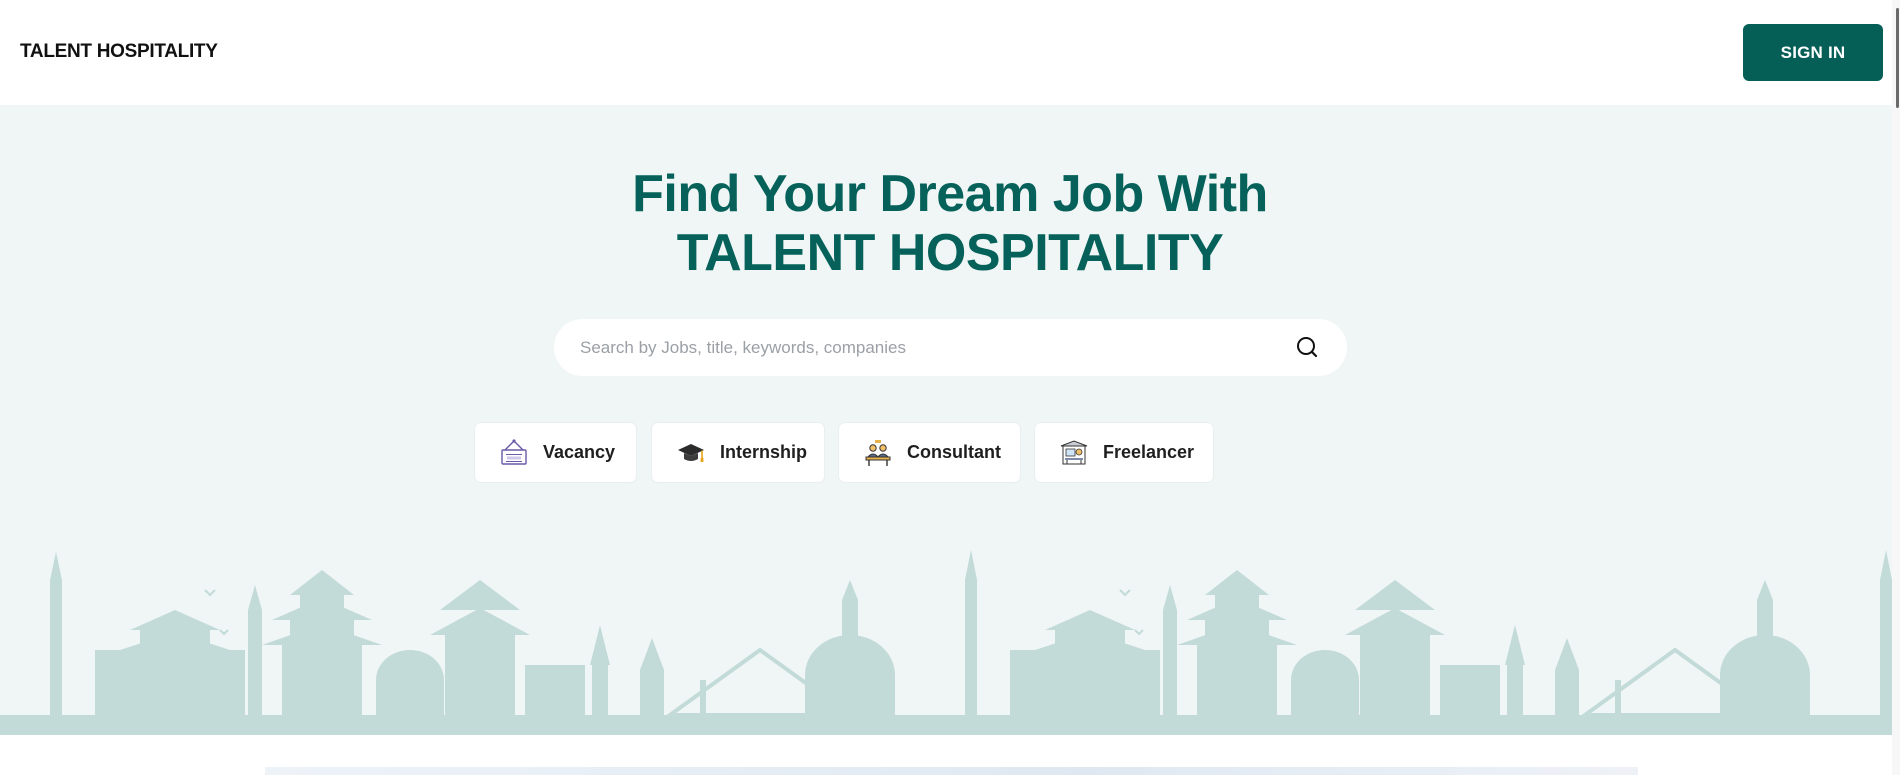 This screenshot has height=775, width=1900. What do you see at coordinates (579, 452) in the screenshot?
I see `category-label: Vacancy` at bounding box center [579, 452].